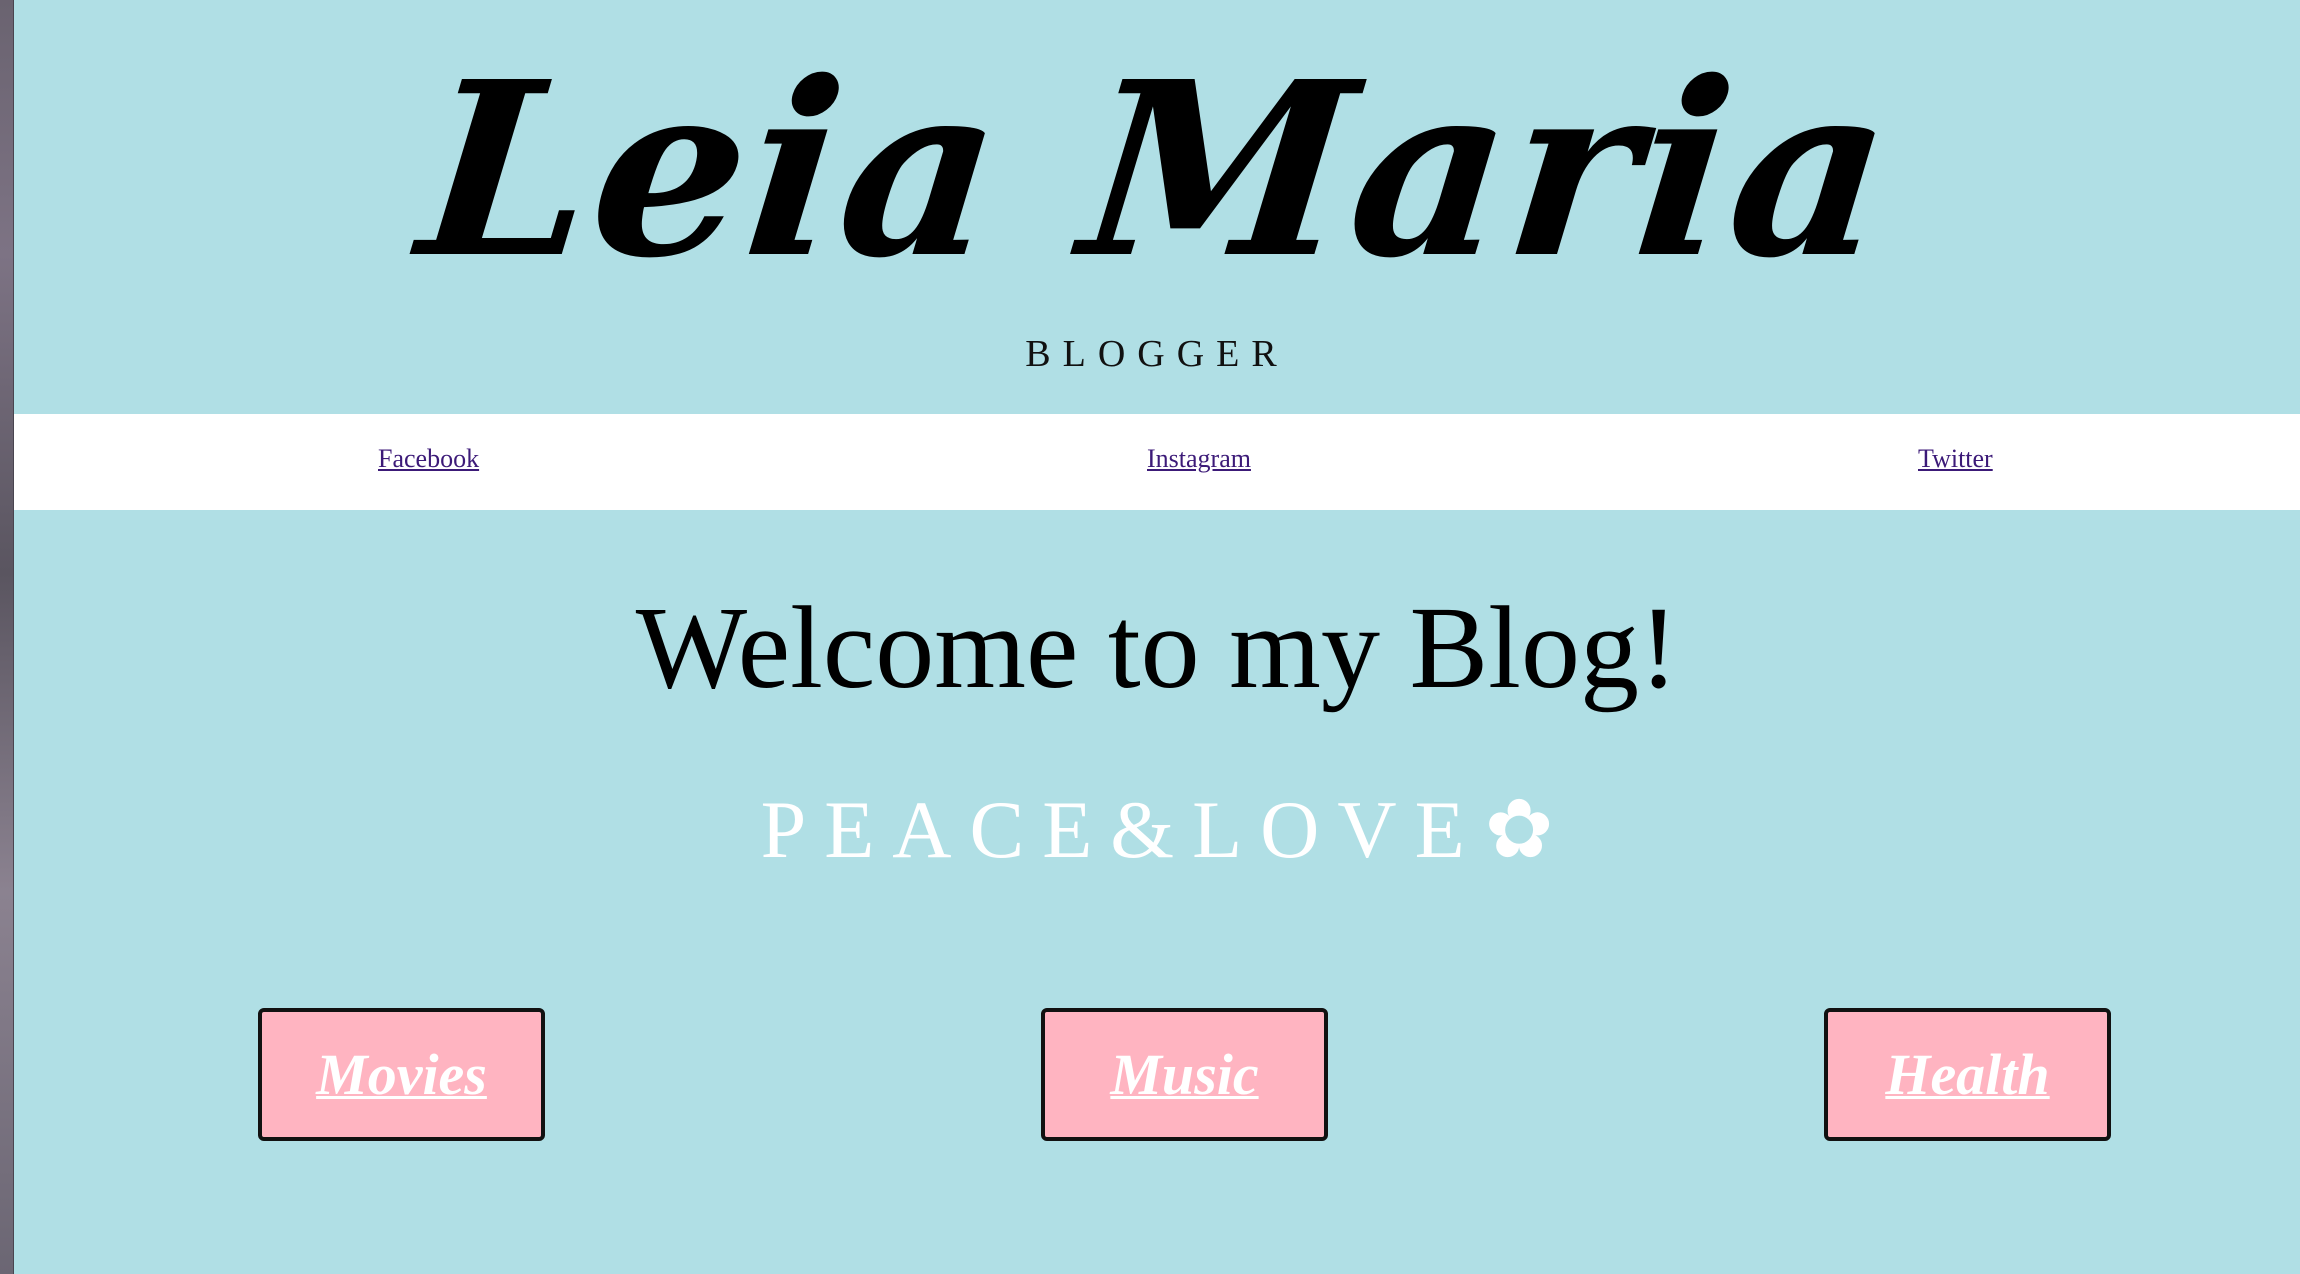  I want to click on flower-icon: ✿, so click(1519, 829).